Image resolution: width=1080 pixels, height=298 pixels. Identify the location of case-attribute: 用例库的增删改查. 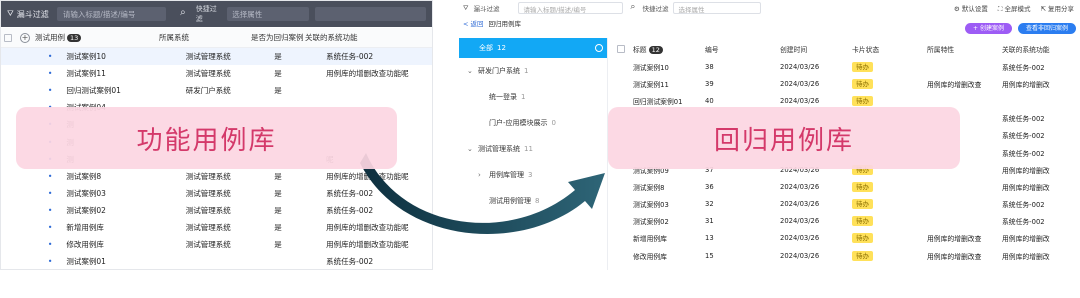
(954, 239).